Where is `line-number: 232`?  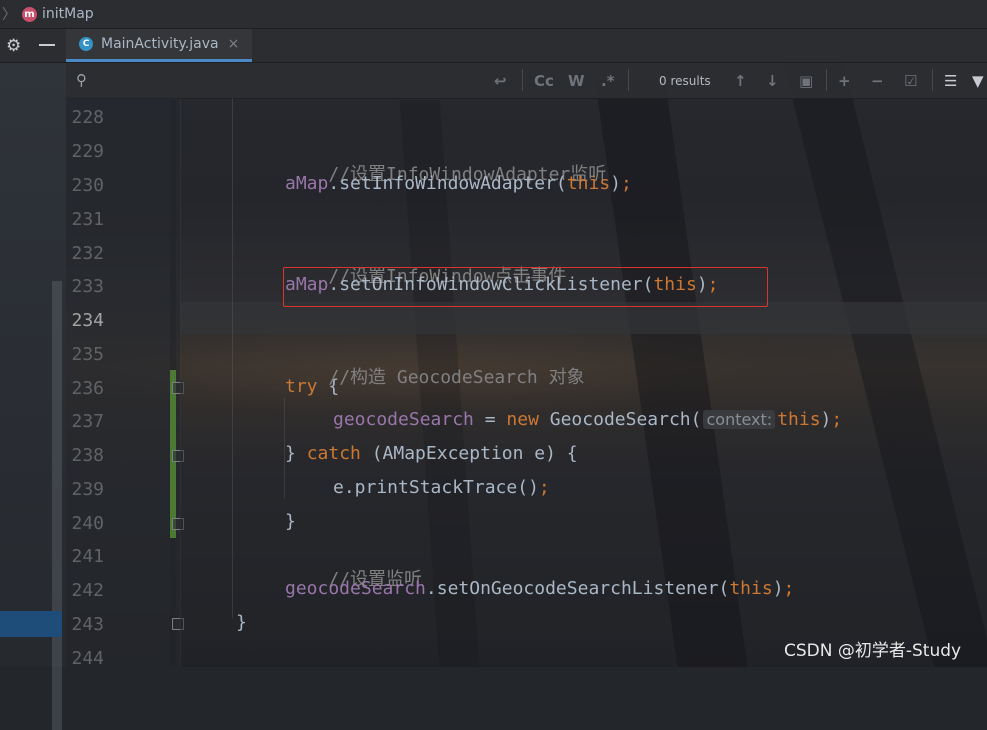
line-number: 232 is located at coordinates (87, 253).